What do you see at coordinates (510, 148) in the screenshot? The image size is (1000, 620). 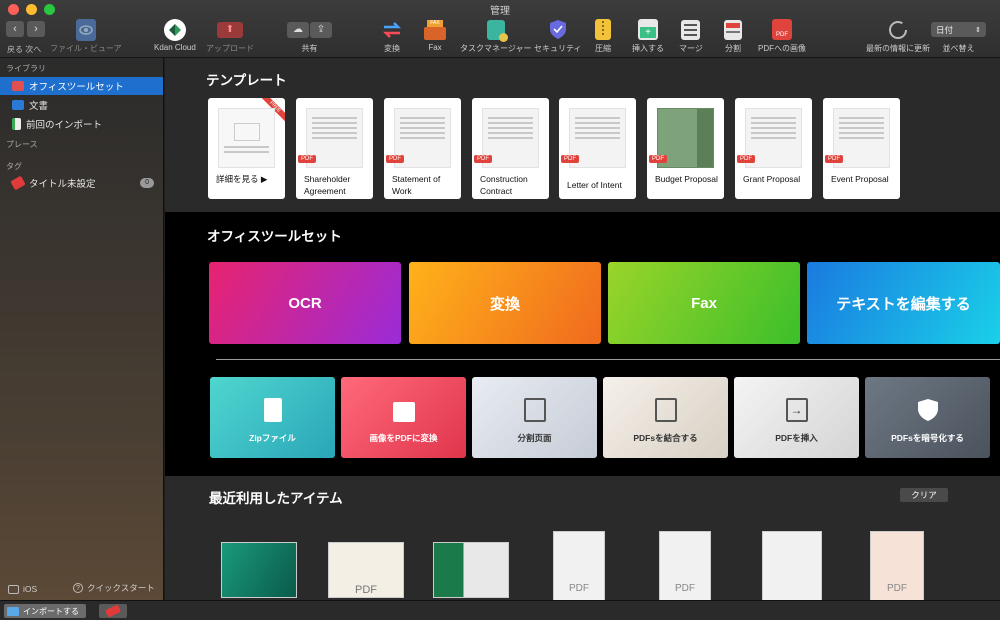 I see `template-card: PDF Construction Contract` at bounding box center [510, 148].